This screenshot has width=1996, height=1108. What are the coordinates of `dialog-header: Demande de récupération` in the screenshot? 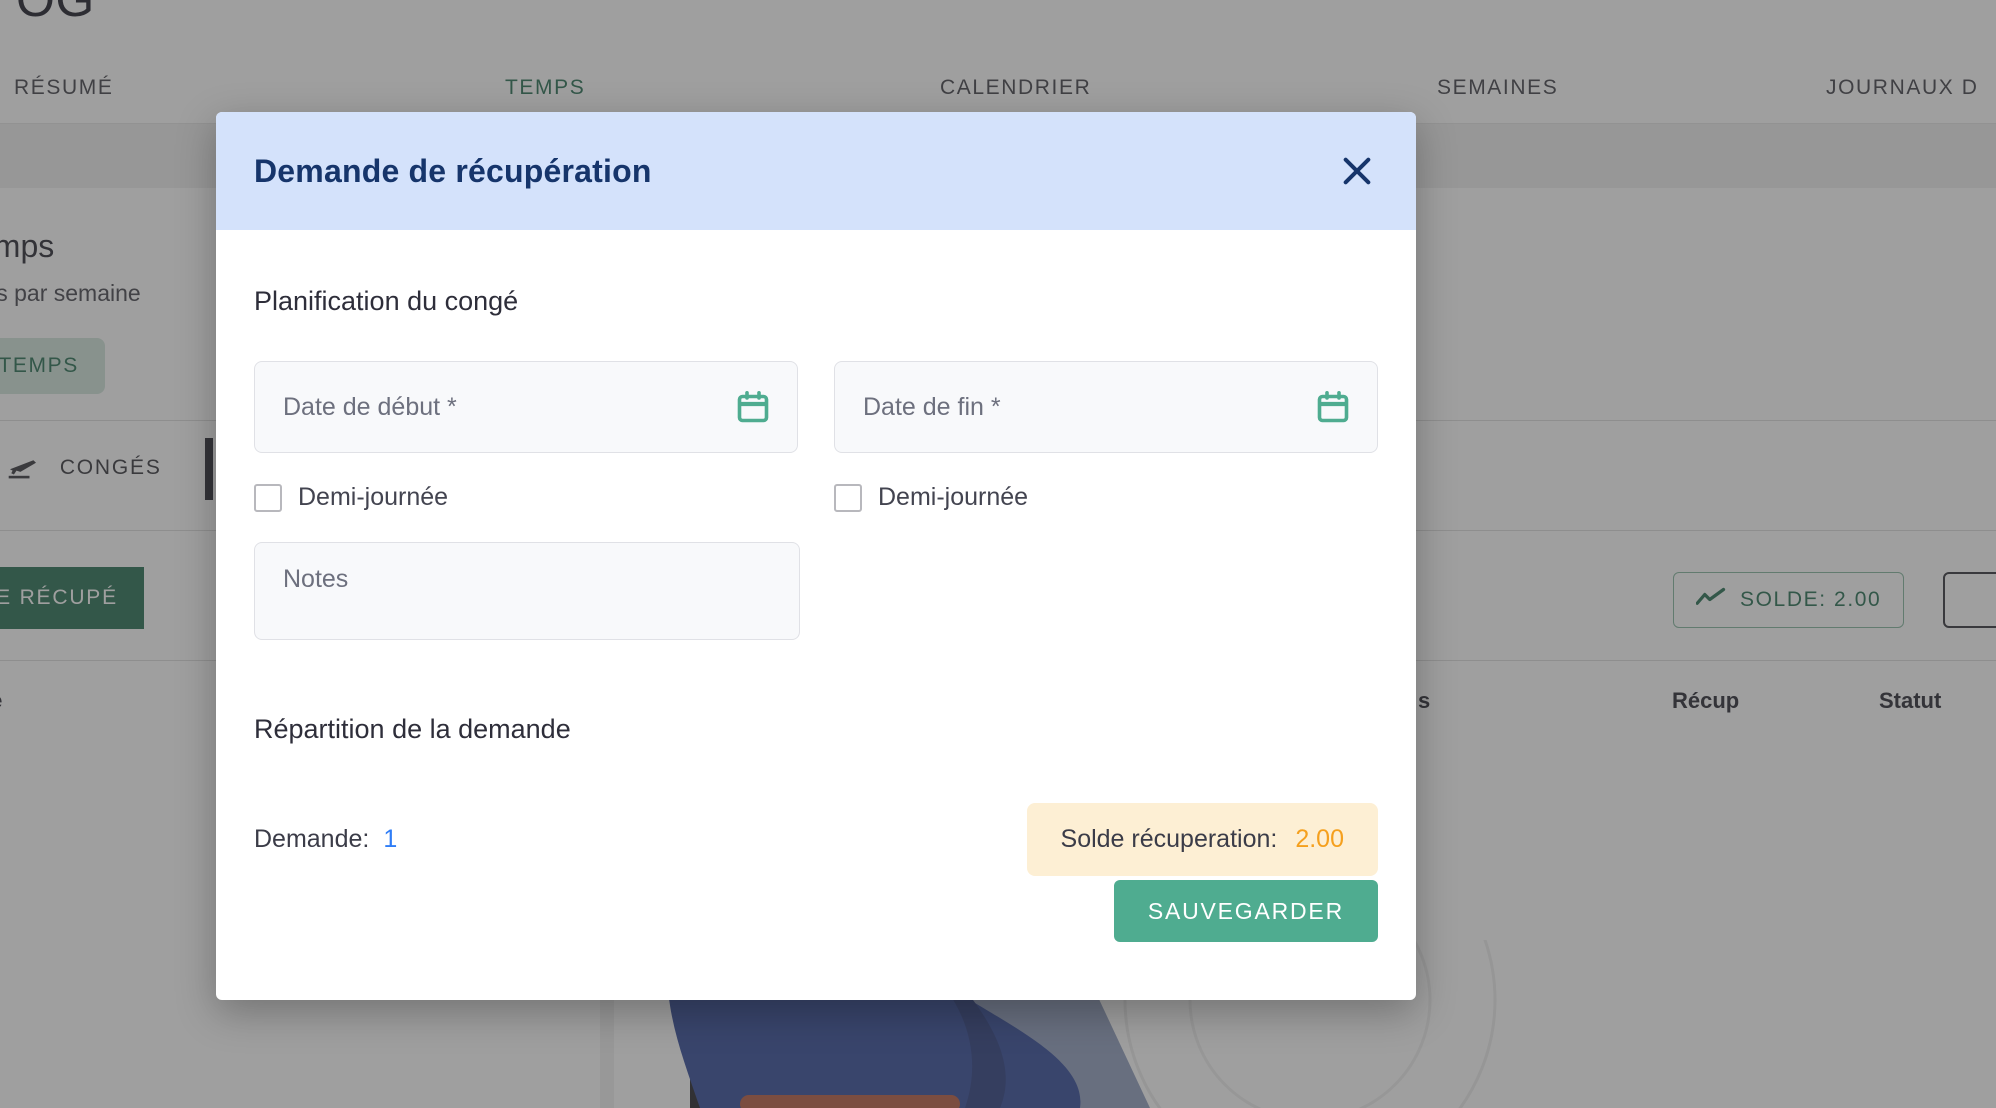 It's located at (816, 171).